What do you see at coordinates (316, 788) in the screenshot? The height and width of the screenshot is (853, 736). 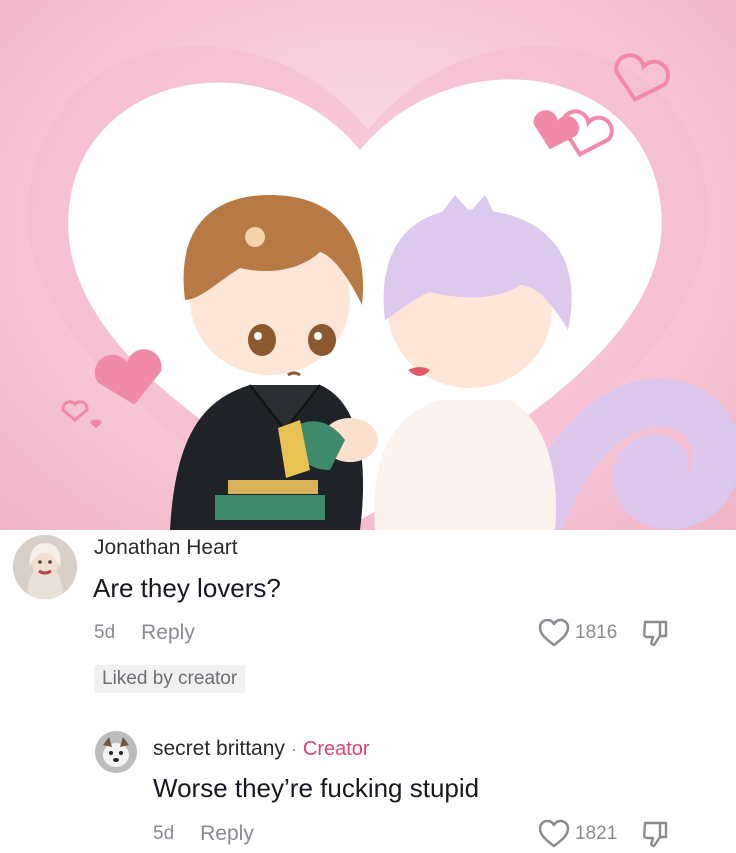 I see `comment-text: Worse they’re fucking stupid` at bounding box center [316, 788].